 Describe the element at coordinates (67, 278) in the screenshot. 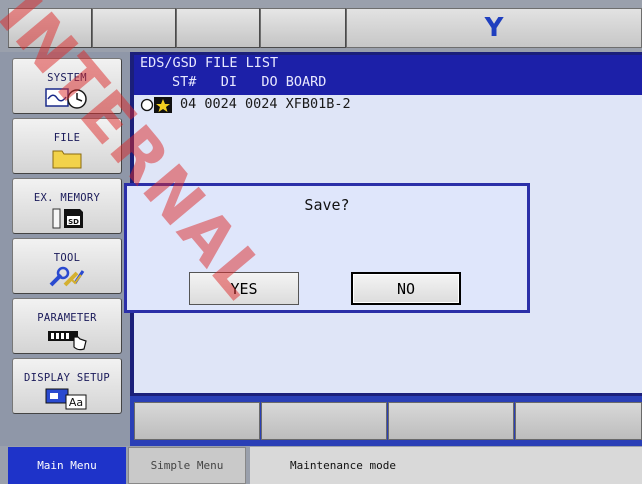

I see `tool-icon` at that location.